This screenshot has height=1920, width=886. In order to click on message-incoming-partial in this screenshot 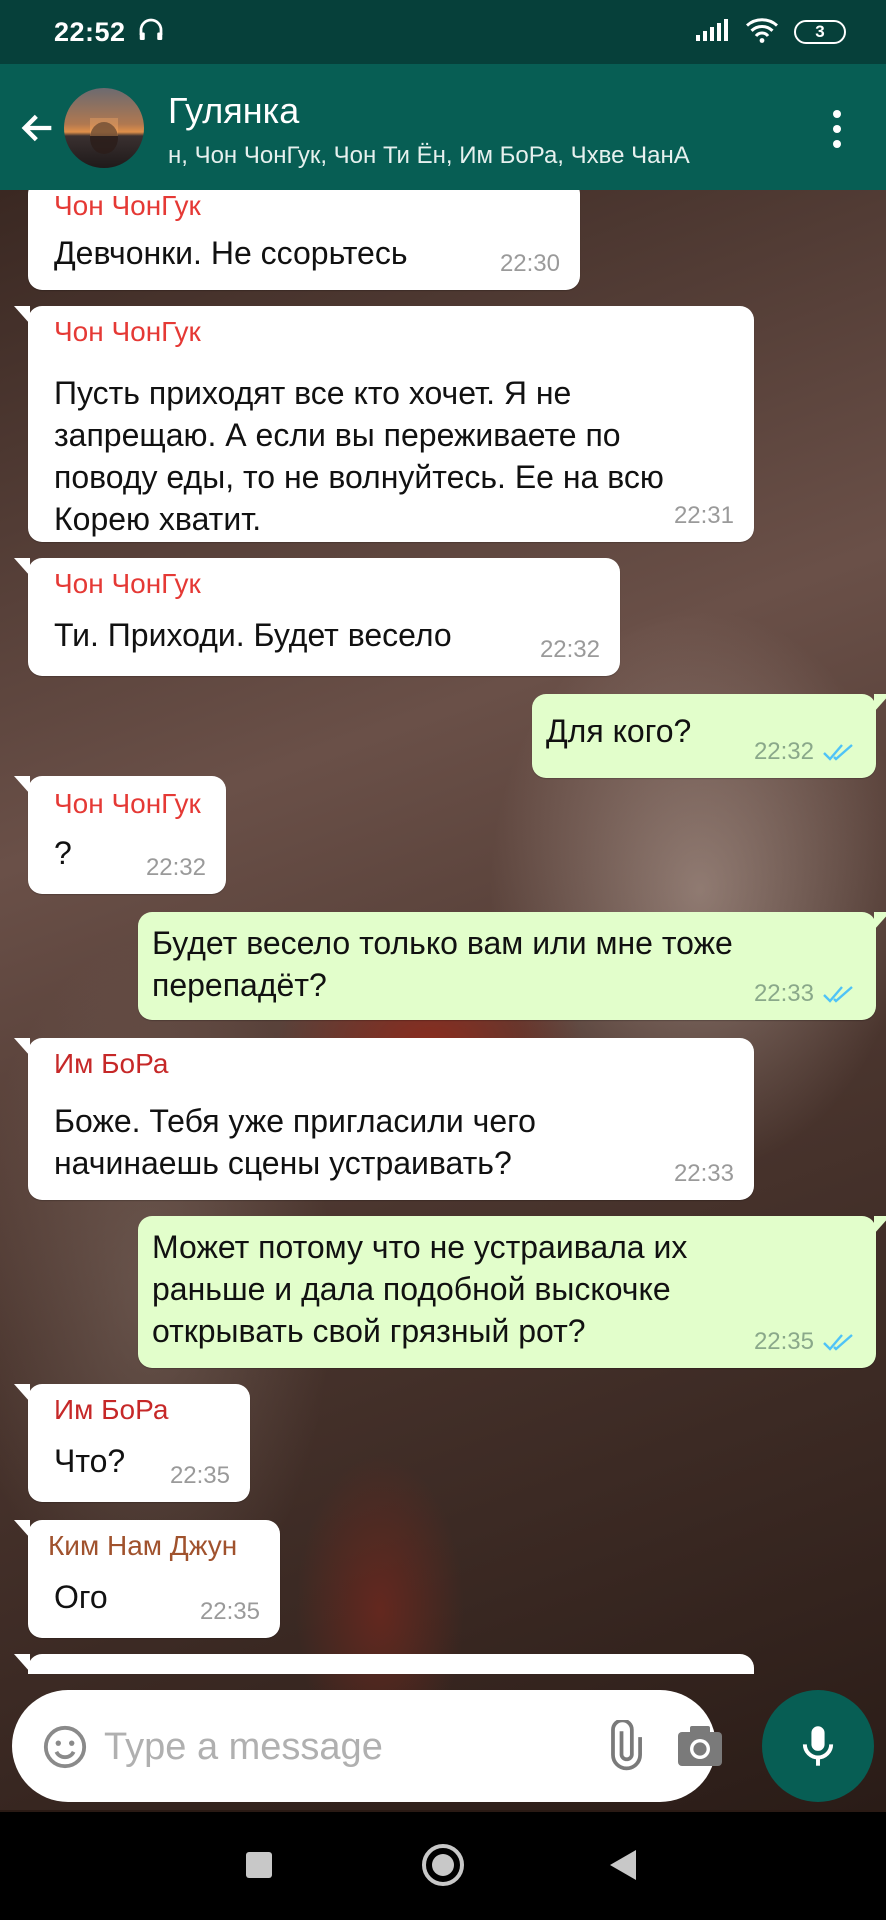, I will do `click(384, 1664)`.